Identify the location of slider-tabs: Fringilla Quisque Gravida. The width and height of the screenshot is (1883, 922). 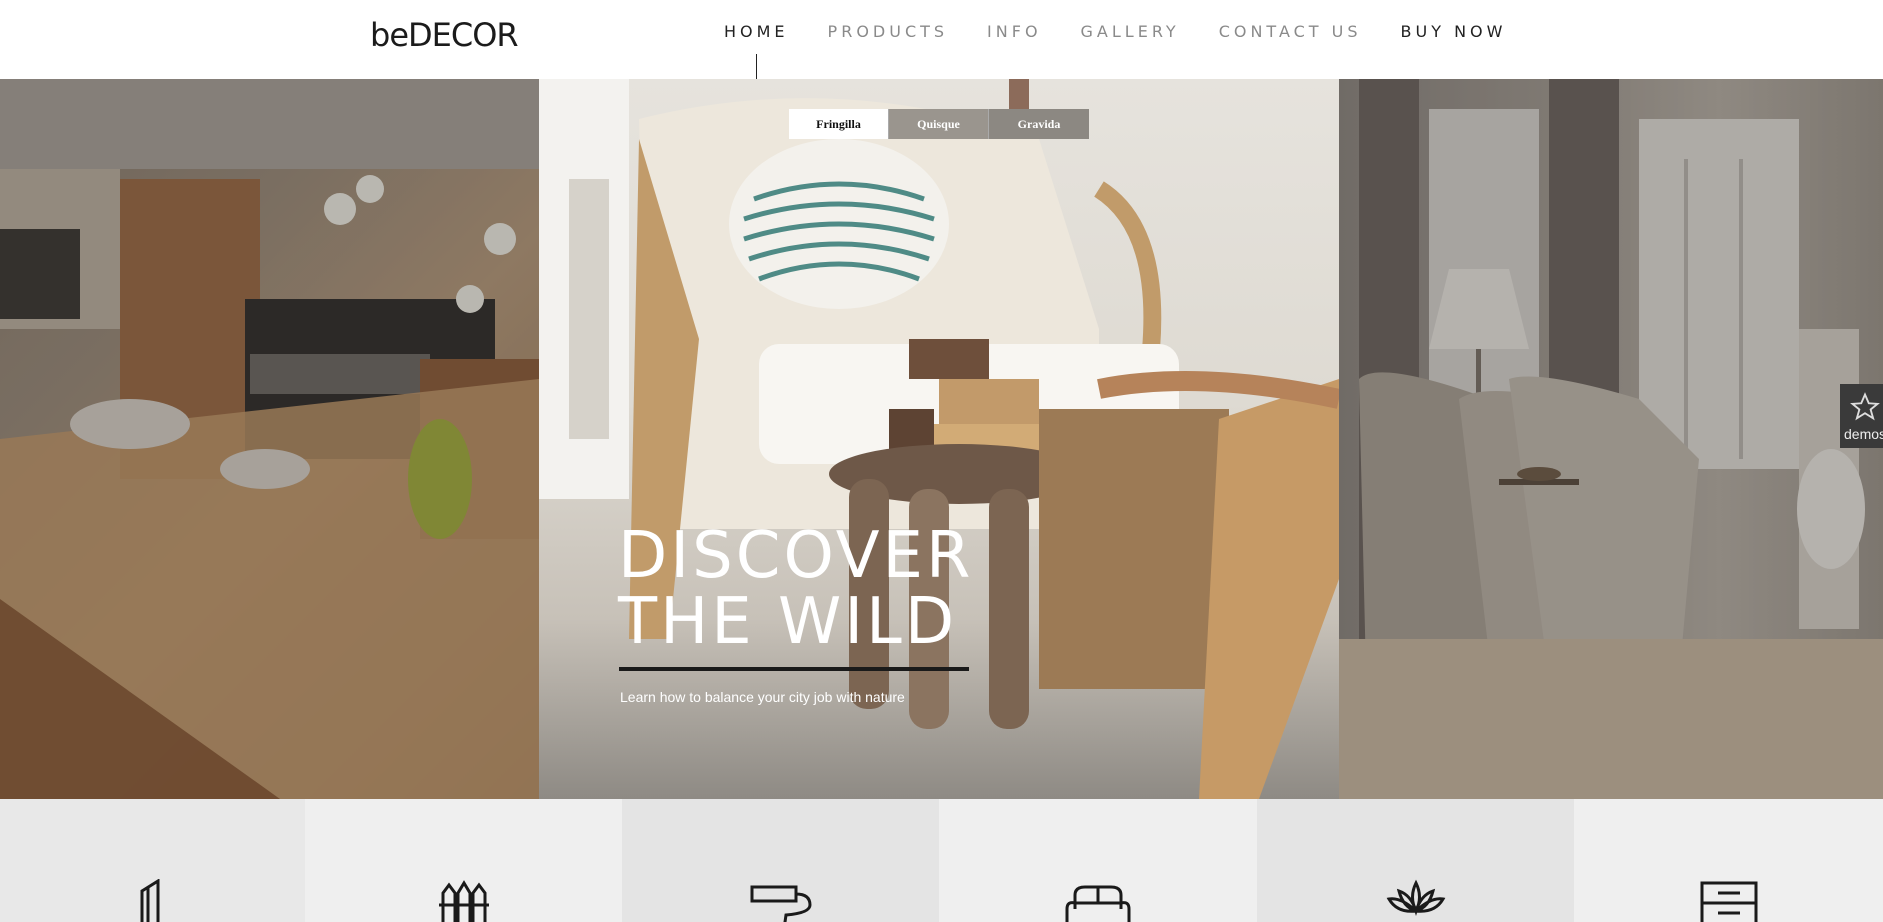
(939, 124).